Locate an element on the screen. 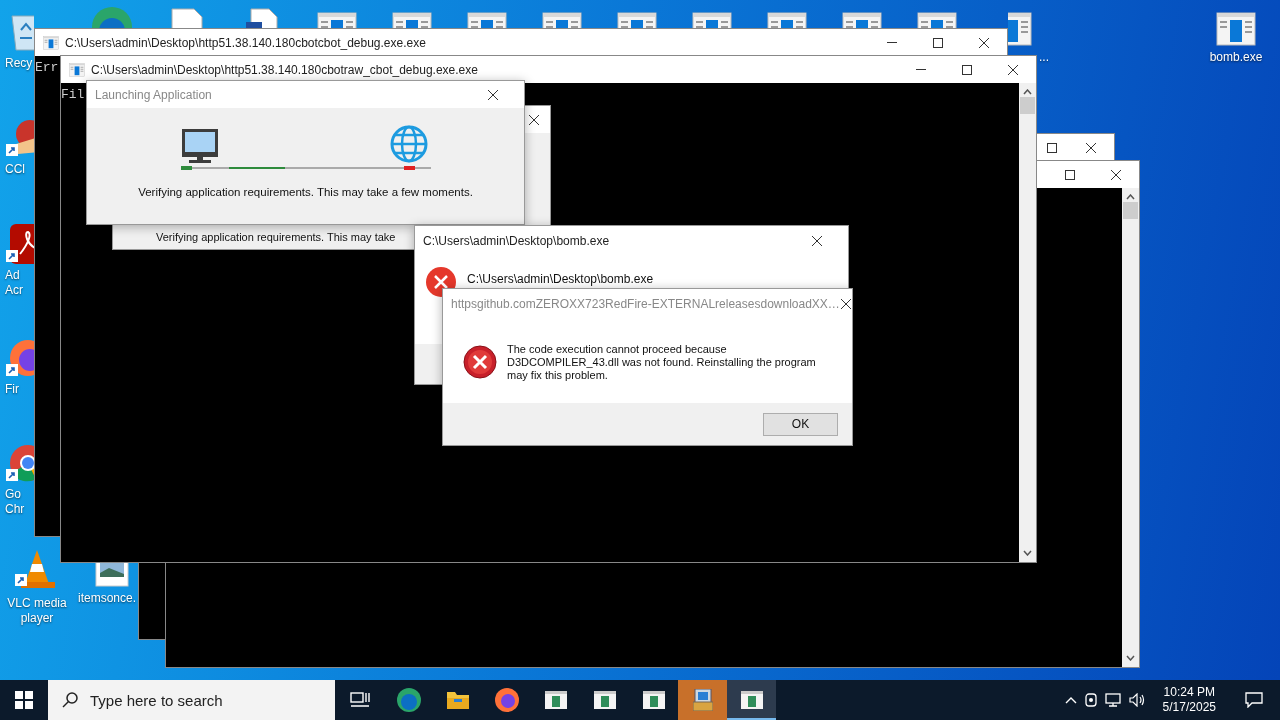  search-bar: Type here to search is located at coordinates (191, 700).